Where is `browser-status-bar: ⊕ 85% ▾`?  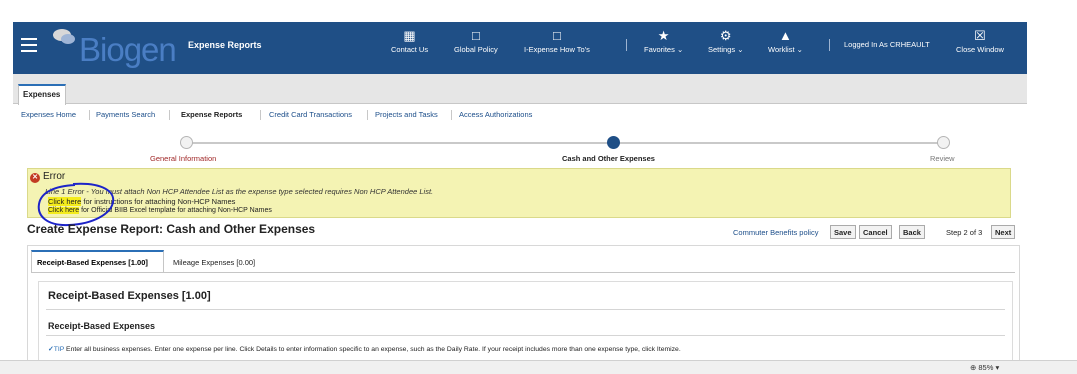 browser-status-bar: ⊕ 85% ▾ is located at coordinates (538, 367).